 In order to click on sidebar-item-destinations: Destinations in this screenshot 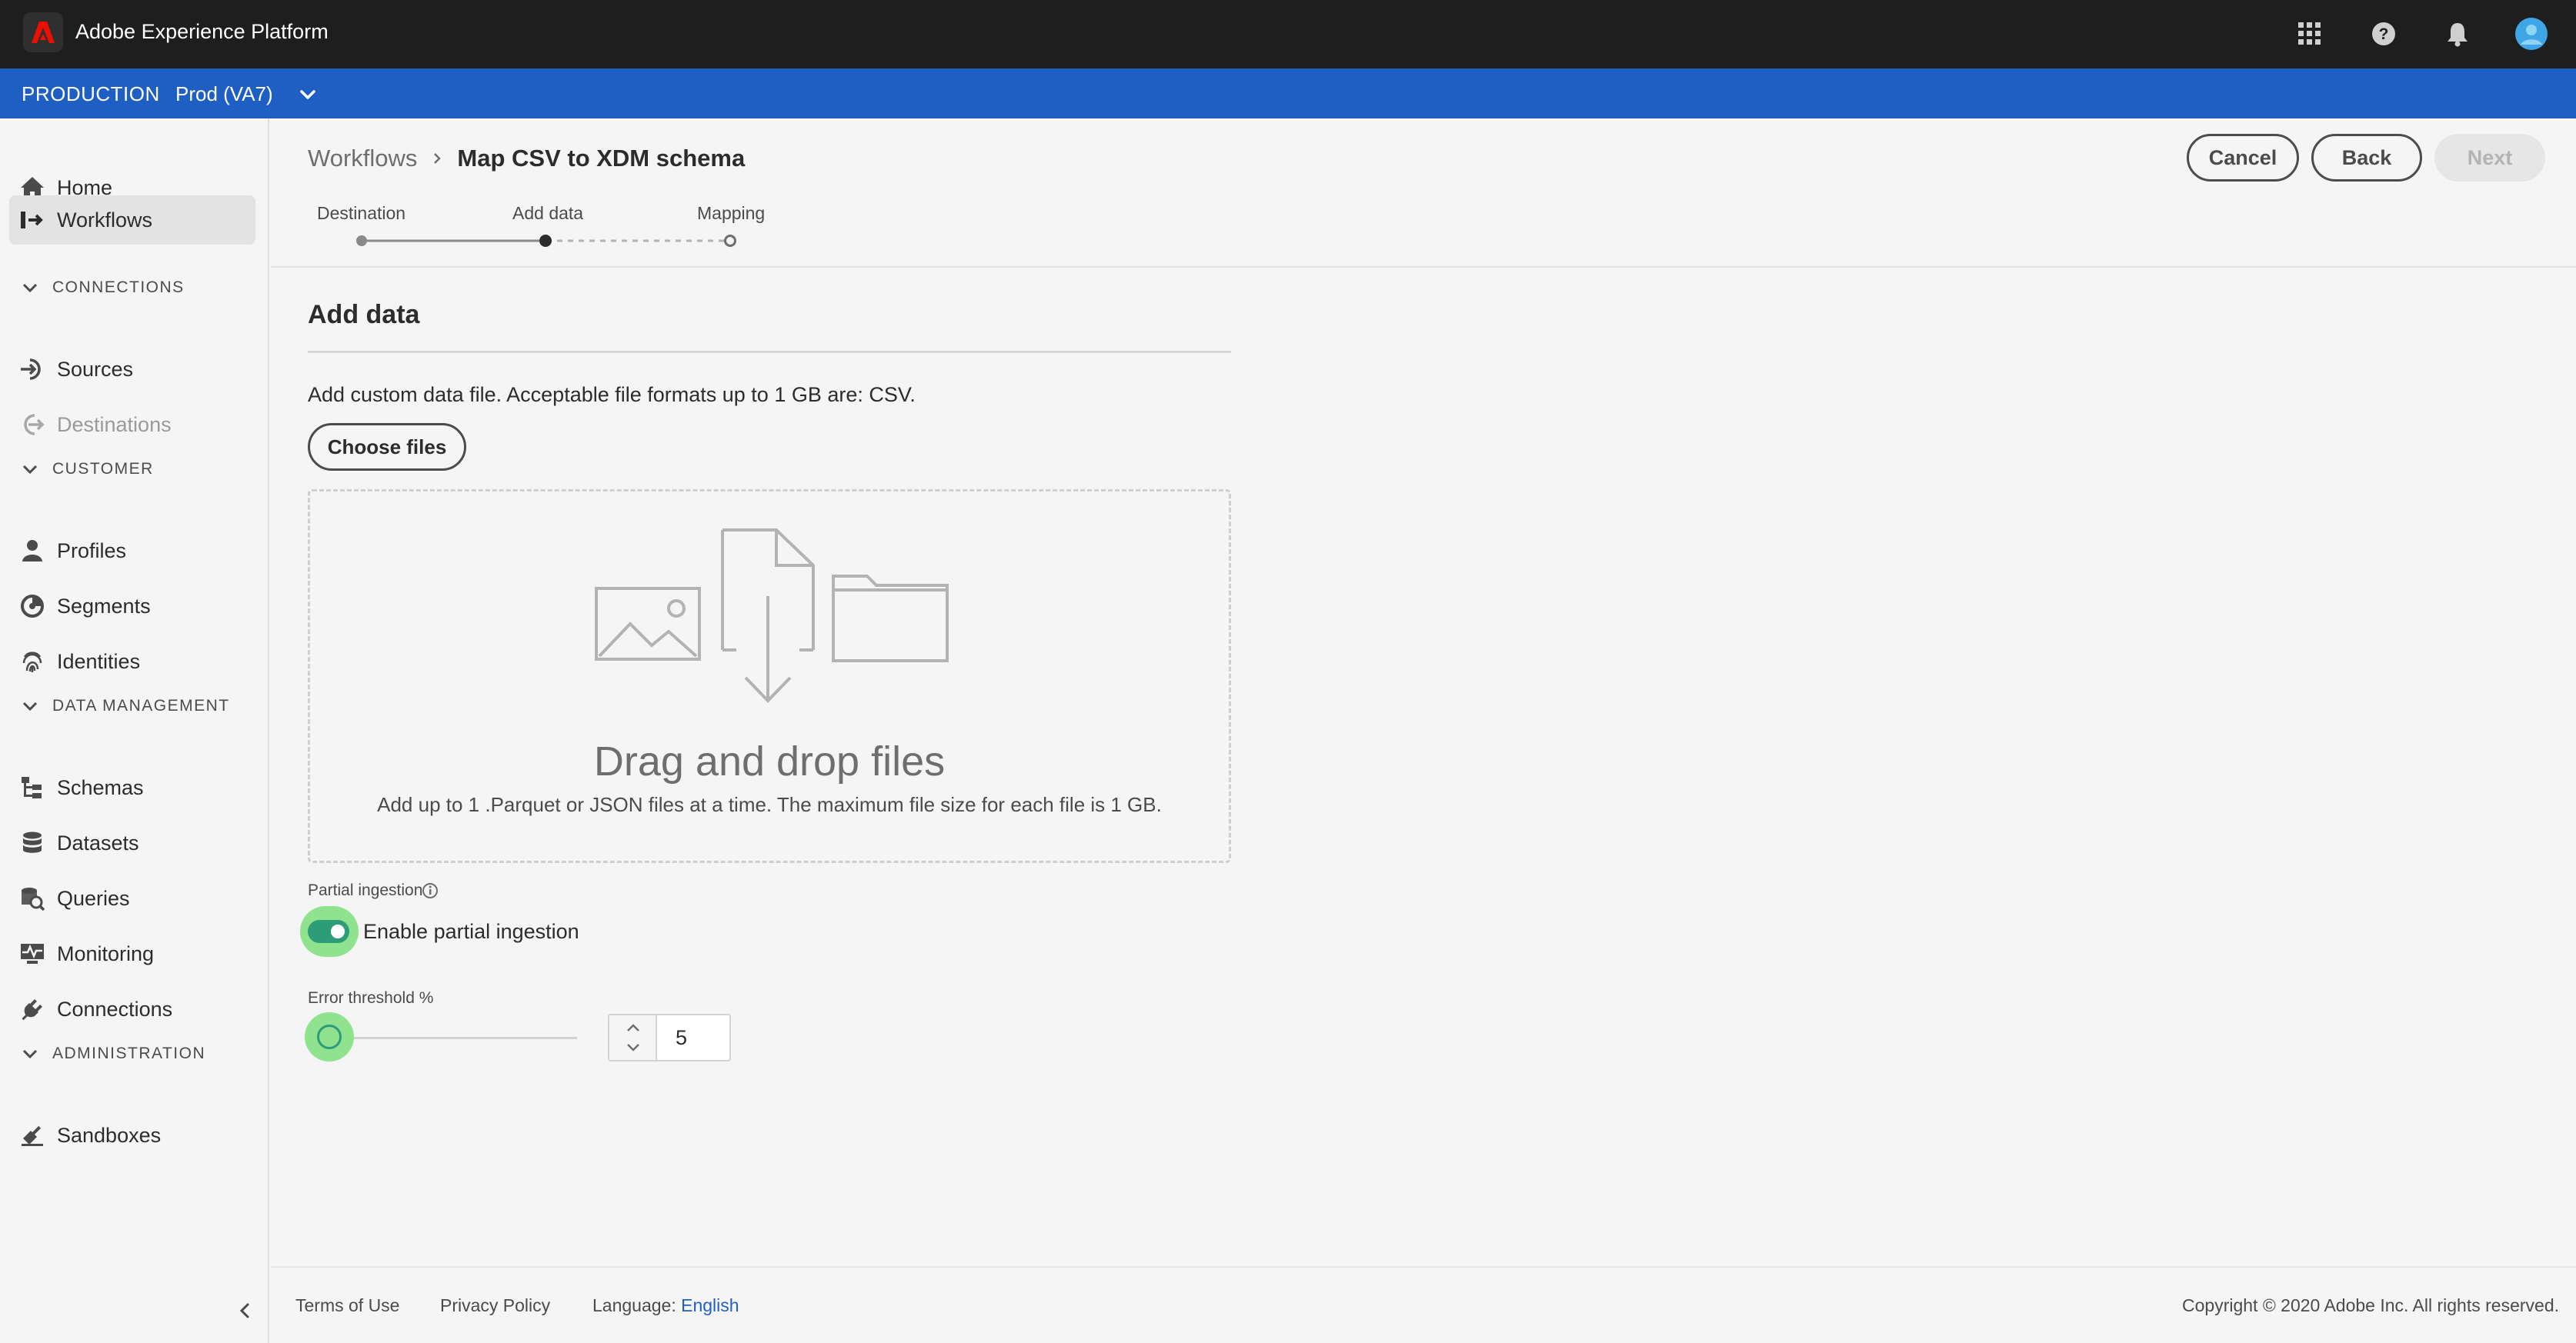, I will do `click(132, 425)`.